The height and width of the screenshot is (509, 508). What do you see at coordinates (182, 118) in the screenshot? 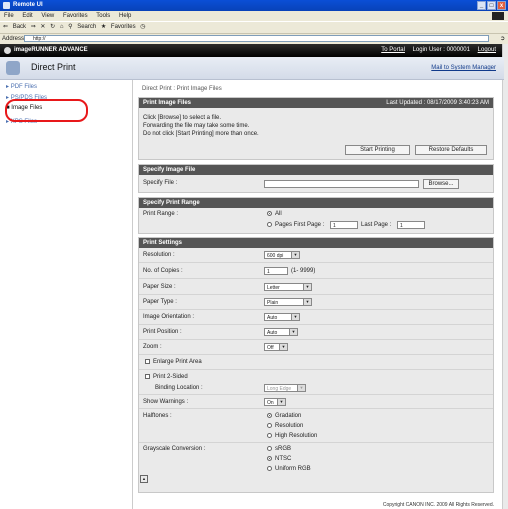
I see `instruction-line: Click [Browse] to select a file.` at bounding box center [182, 118].